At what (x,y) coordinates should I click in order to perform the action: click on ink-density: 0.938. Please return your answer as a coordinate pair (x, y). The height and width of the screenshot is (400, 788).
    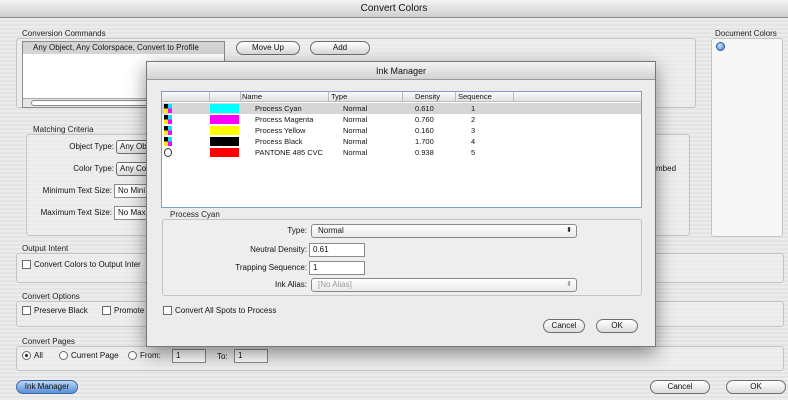
    Looking at the image, I should click on (424, 152).